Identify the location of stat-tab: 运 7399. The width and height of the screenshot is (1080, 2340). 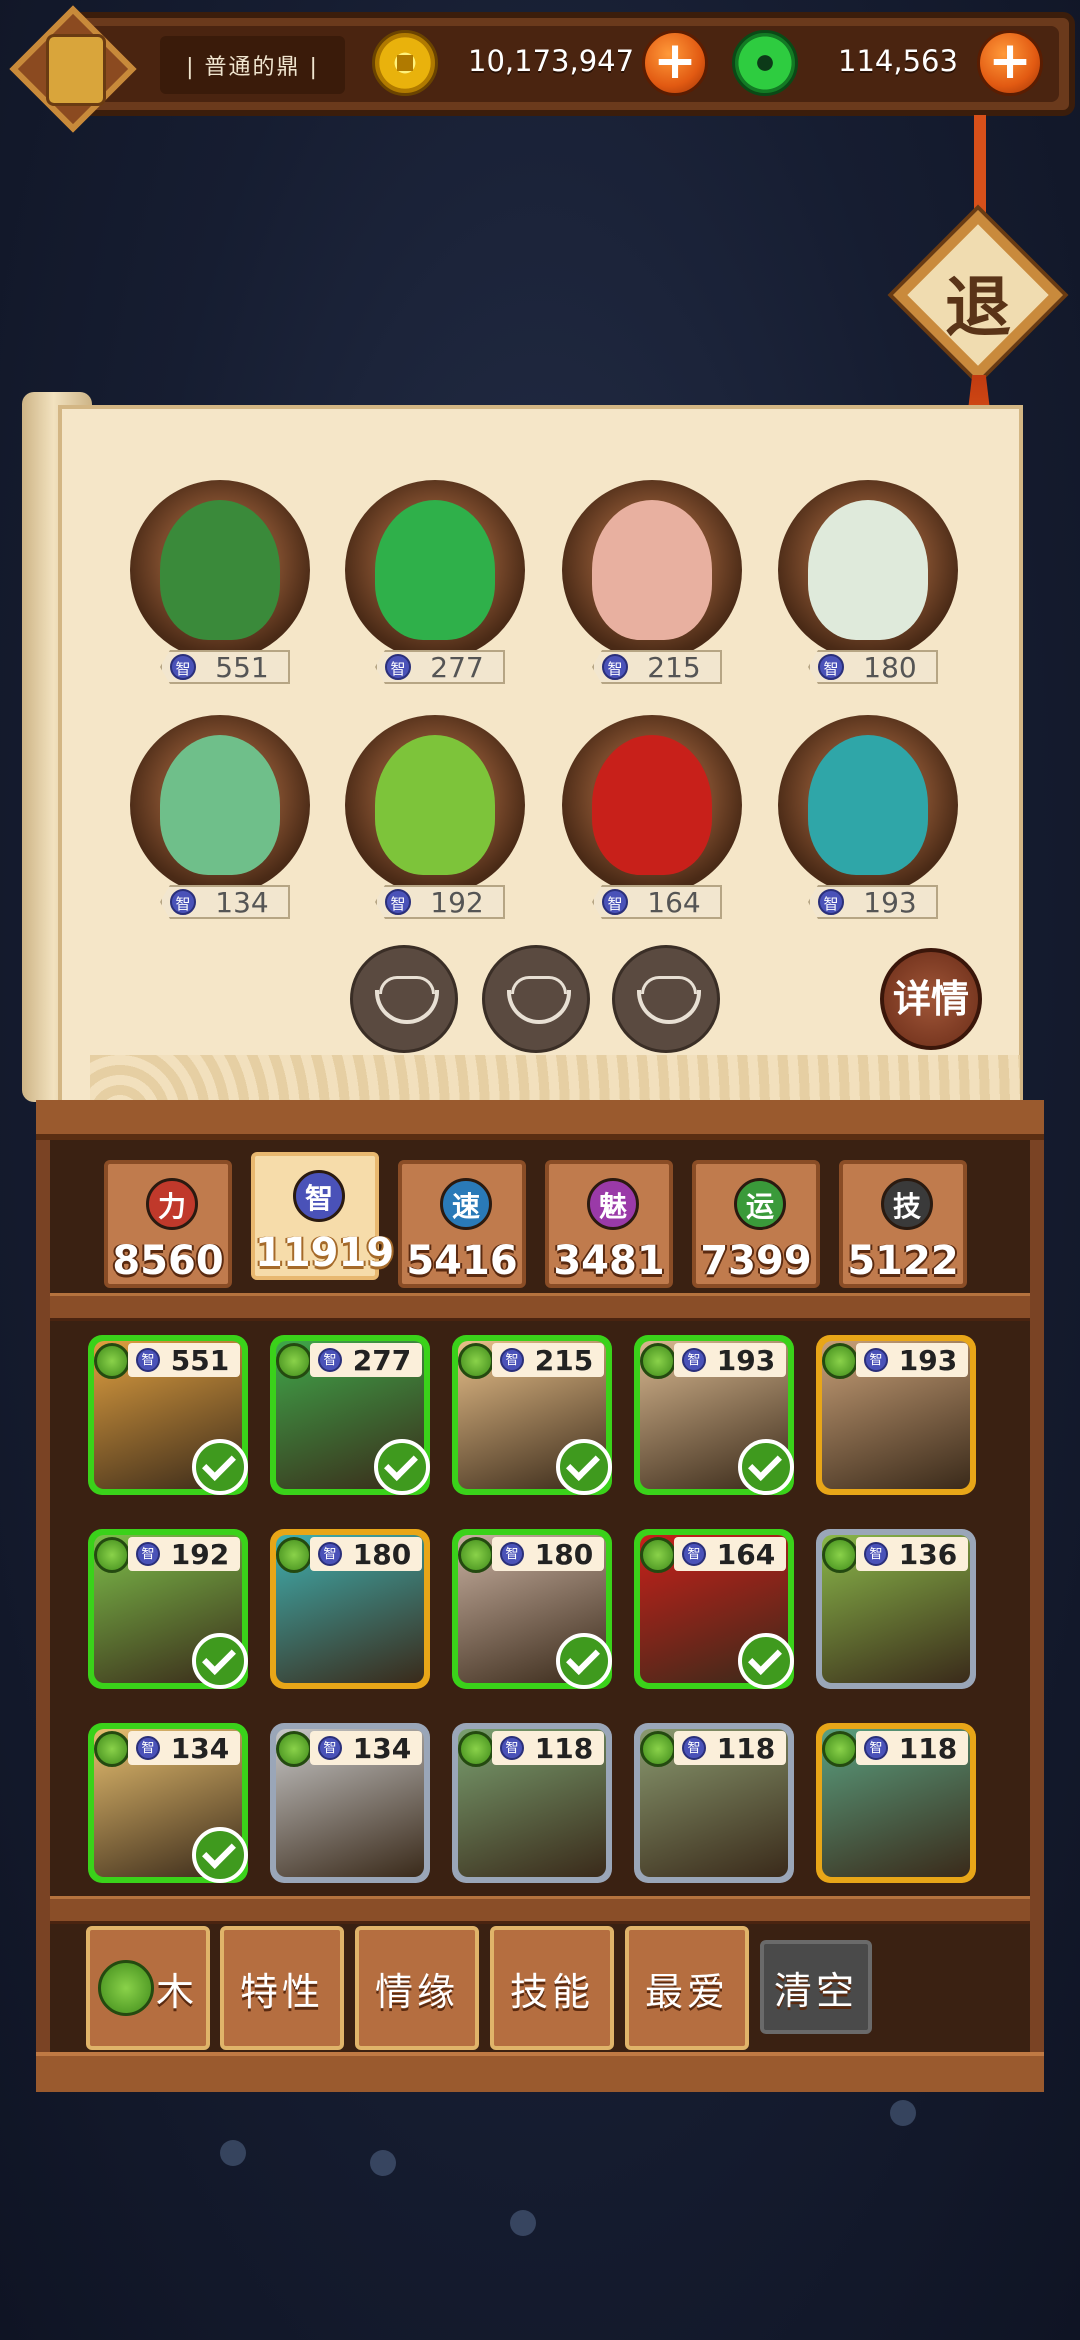
(756, 1224).